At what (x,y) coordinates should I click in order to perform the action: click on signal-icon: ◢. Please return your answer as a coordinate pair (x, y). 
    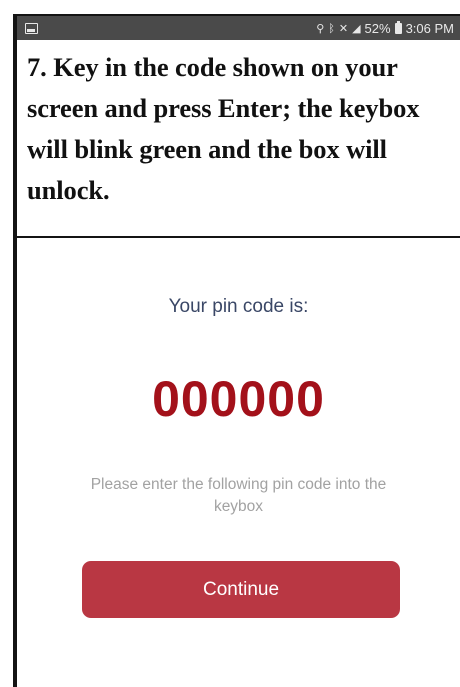
    Looking at the image, I should click on (356, 28).